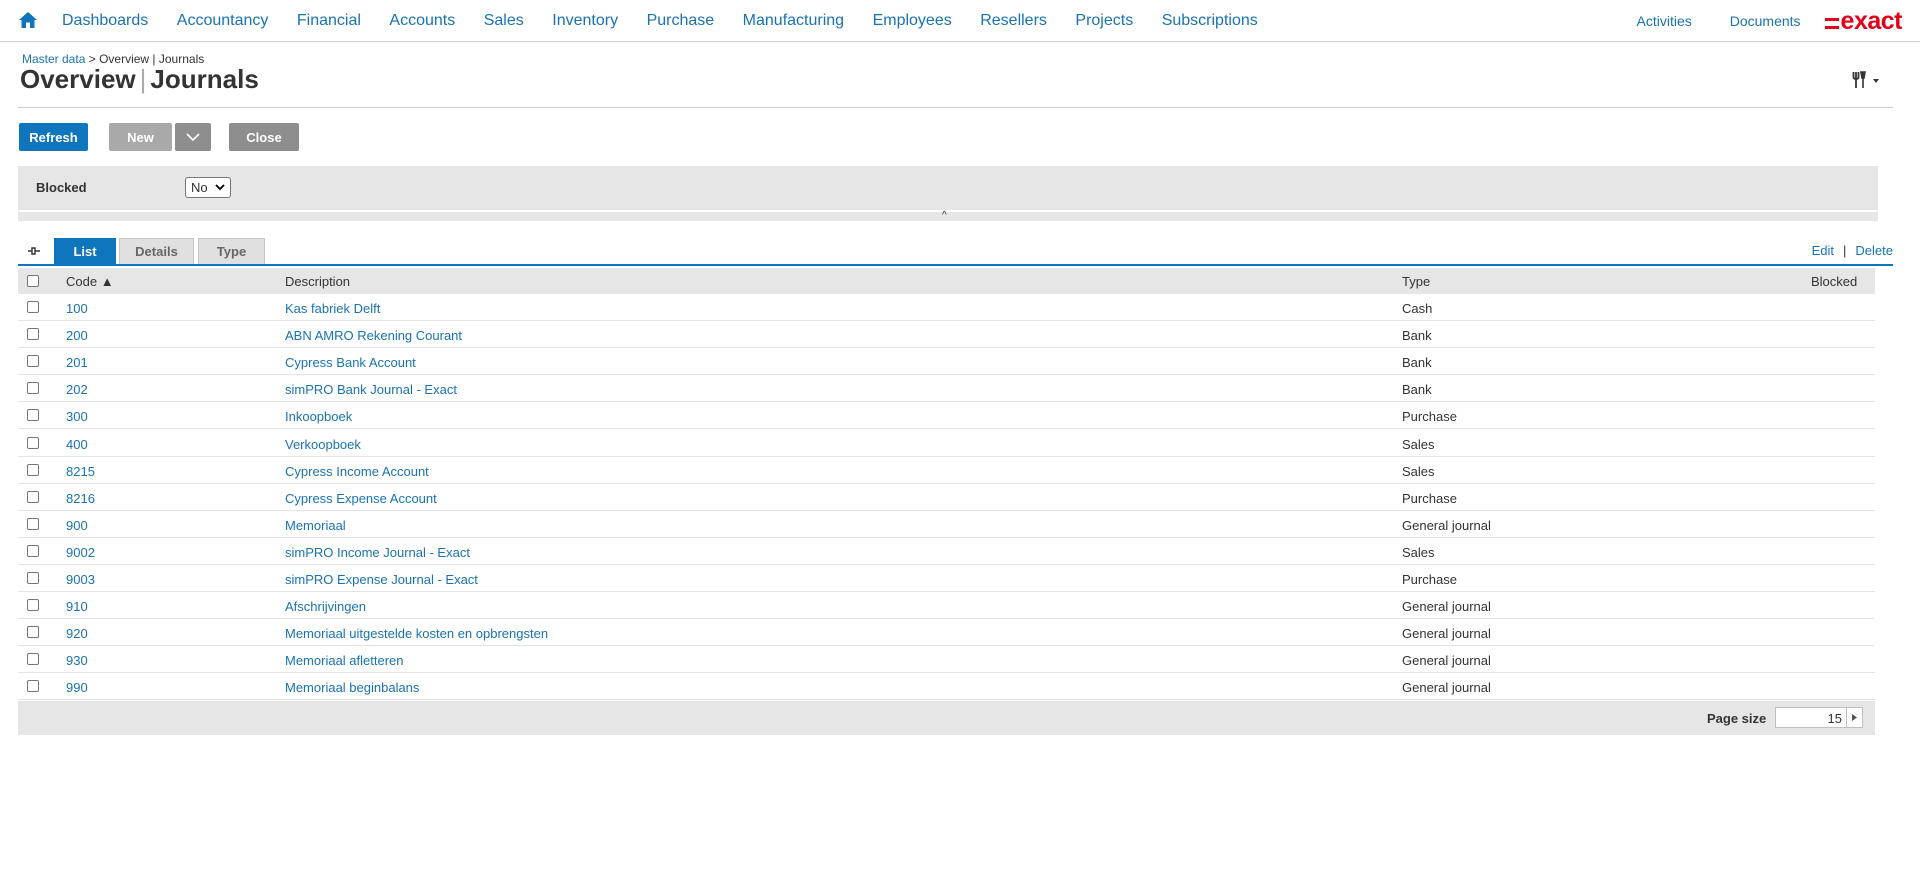 This screenshot has width=1920, height=875. What do you see at coordinates (1874, 250) in the screenshot?
I see `delete-link: Delete` at bounding box center [1874, 250].